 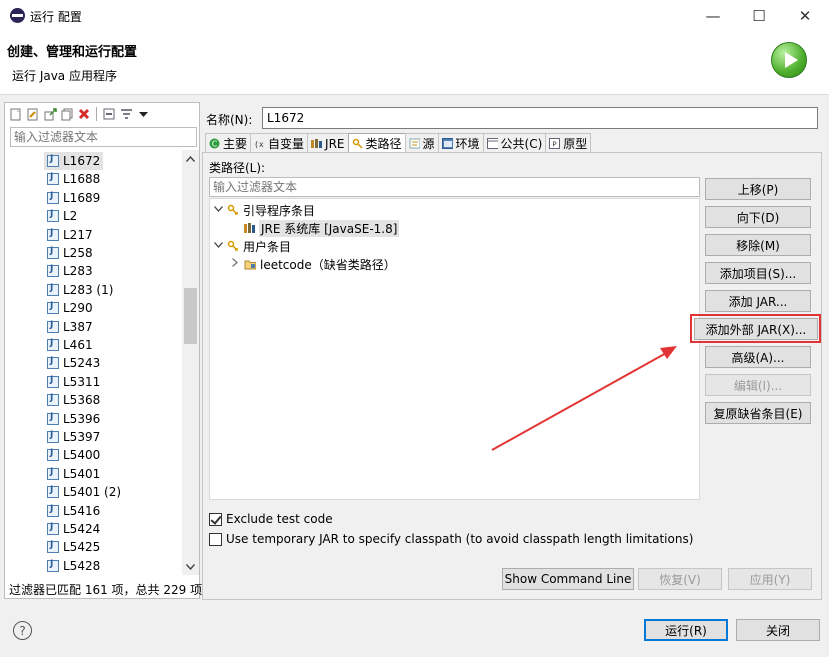 I want to click on dialog-header: 创建、管理和运行配置 运行 Java 应用程序, so click(x=414, y=63).